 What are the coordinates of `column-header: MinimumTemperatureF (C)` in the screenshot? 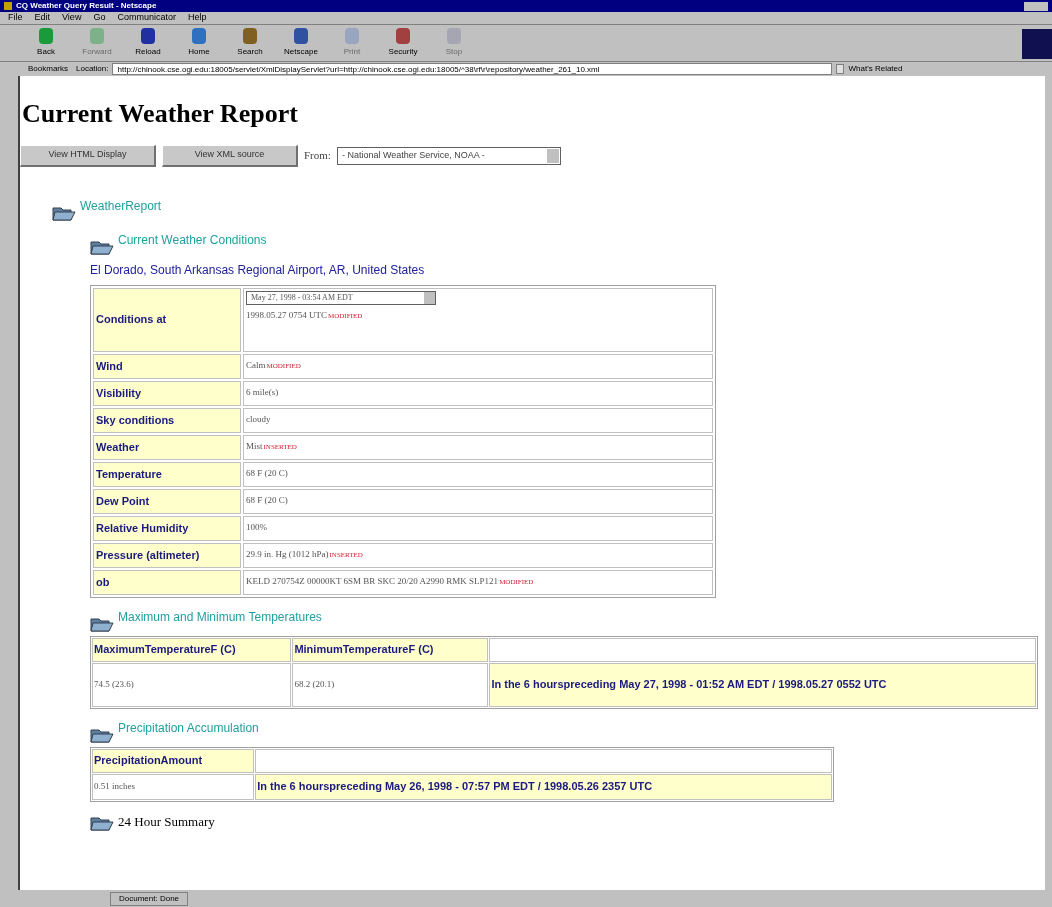 It's located at (390, 649).